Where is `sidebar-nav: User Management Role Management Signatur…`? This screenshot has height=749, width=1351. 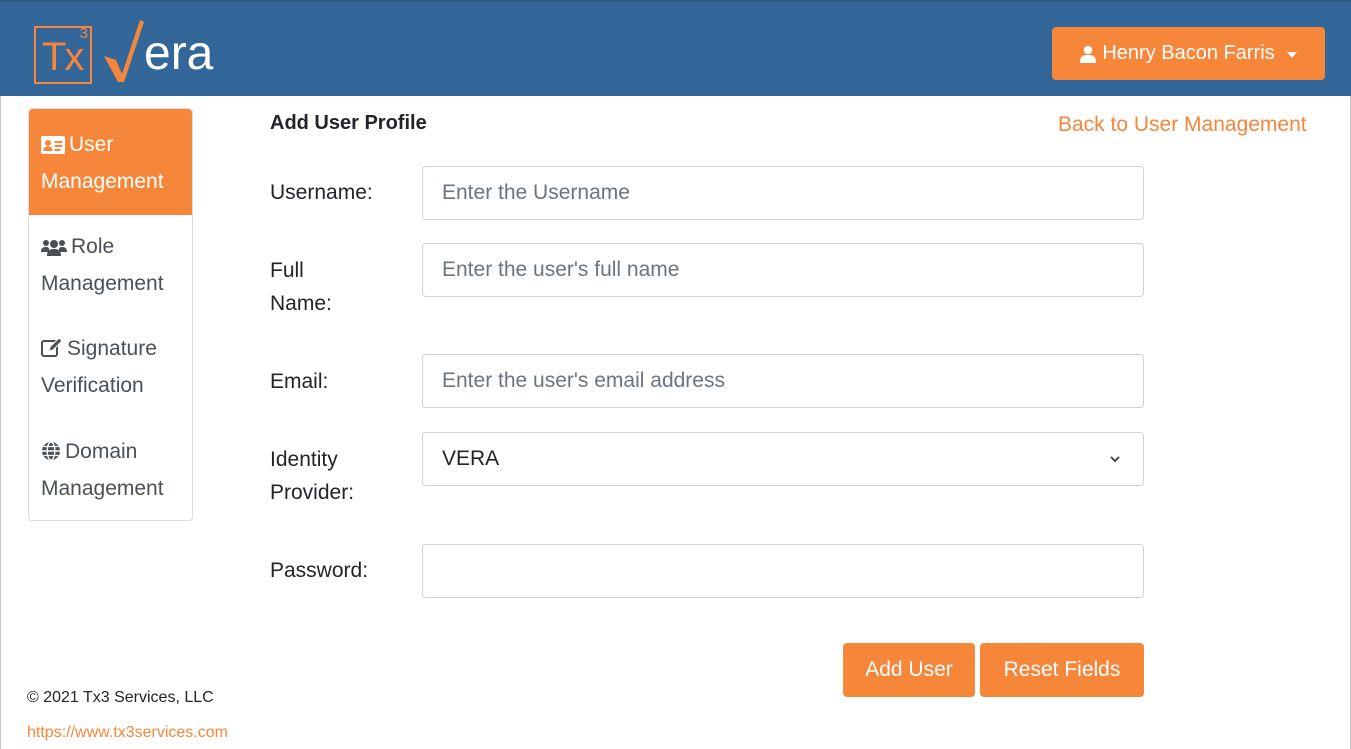
sidebar-nav: User Management Role Management Signatur… is located at coordinates (110, 314).